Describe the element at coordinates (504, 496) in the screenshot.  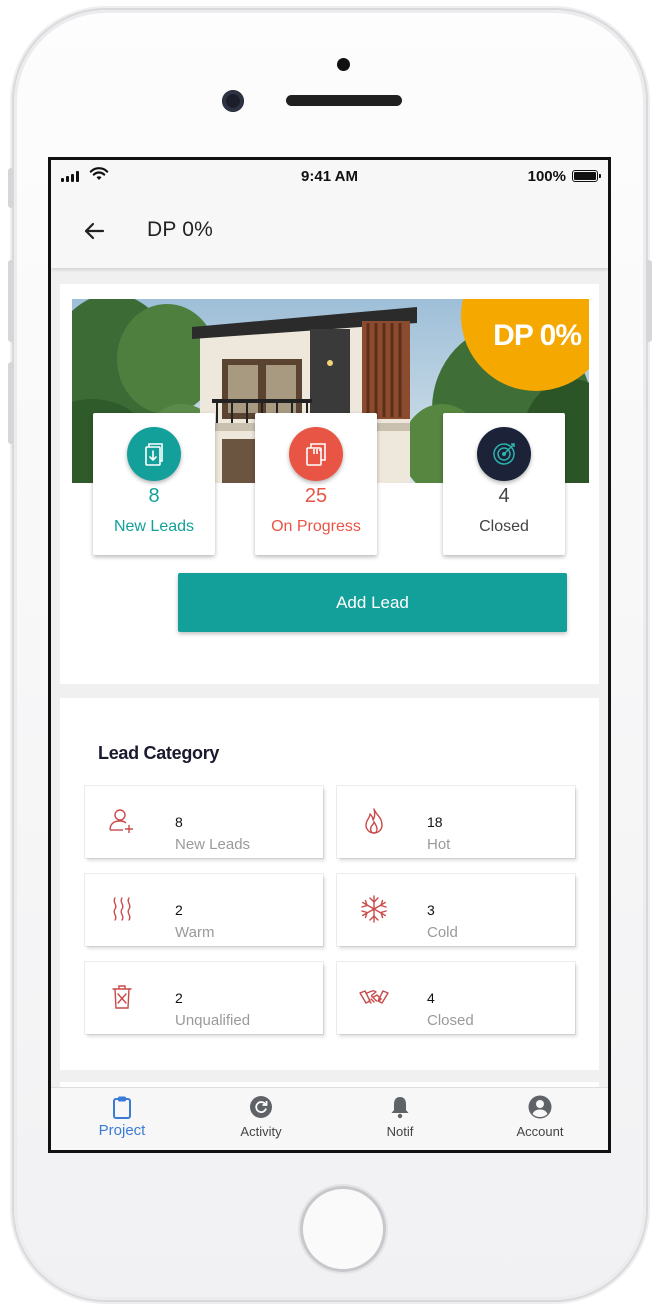
I see `stat-value: 4` at that location.